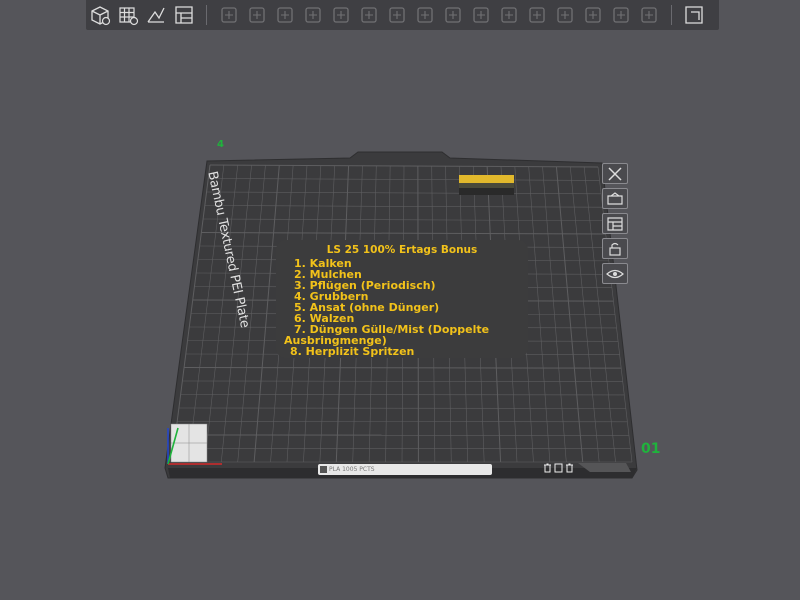 Image resolution: width=800 pixels, height=600 pixels. Describe the element at coordinates (257, 15) in the screenshot. I see `paste-icon` at that location.